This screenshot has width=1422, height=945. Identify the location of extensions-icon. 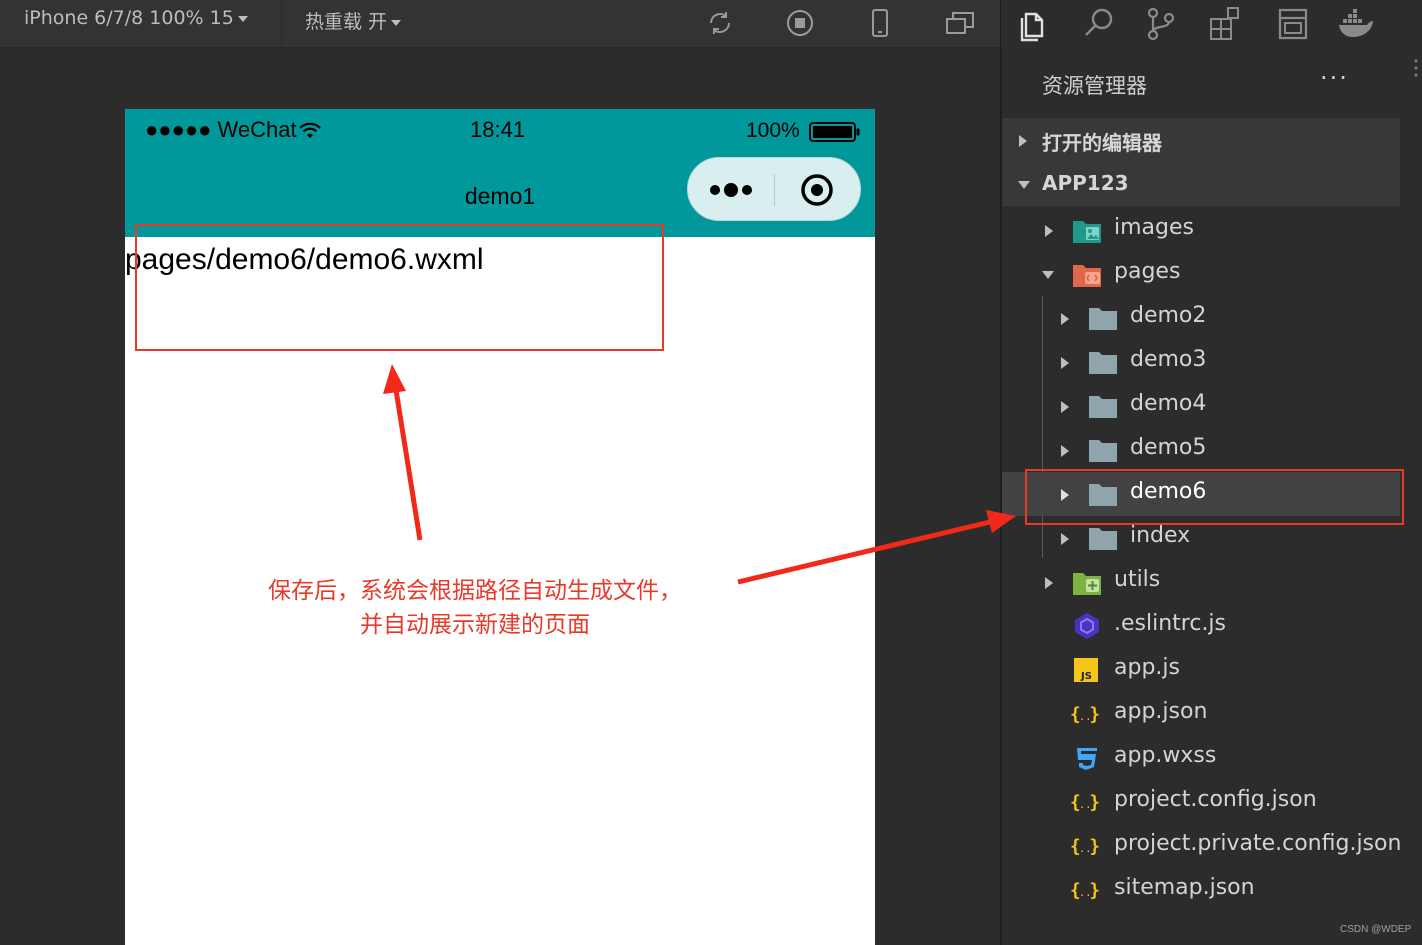
(1225, 24).